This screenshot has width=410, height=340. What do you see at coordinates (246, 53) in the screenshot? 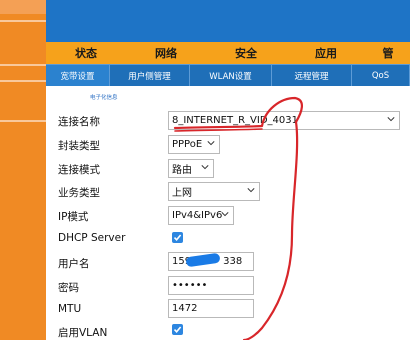
I see `tab-security: 安全` at bounding box center [246, 53].